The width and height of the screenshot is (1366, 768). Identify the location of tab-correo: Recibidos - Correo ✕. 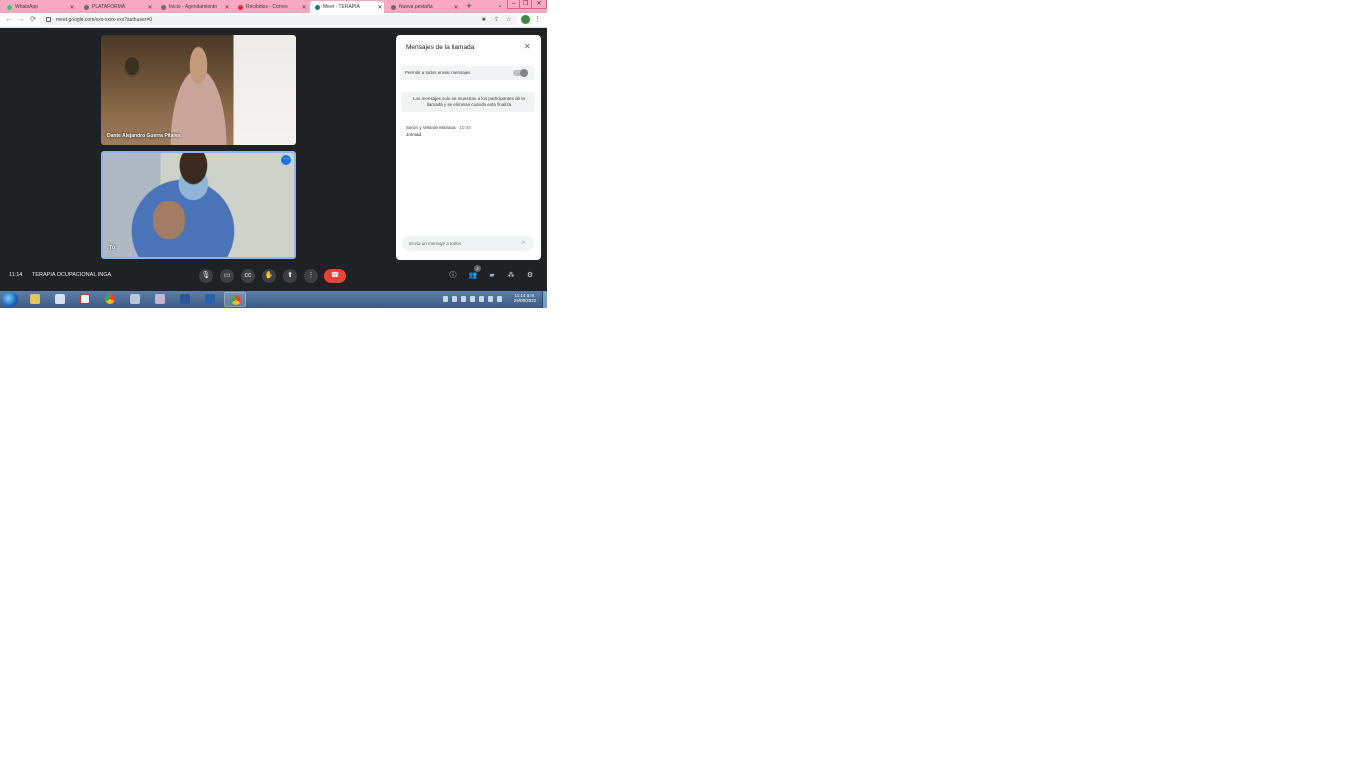
(270, 7).